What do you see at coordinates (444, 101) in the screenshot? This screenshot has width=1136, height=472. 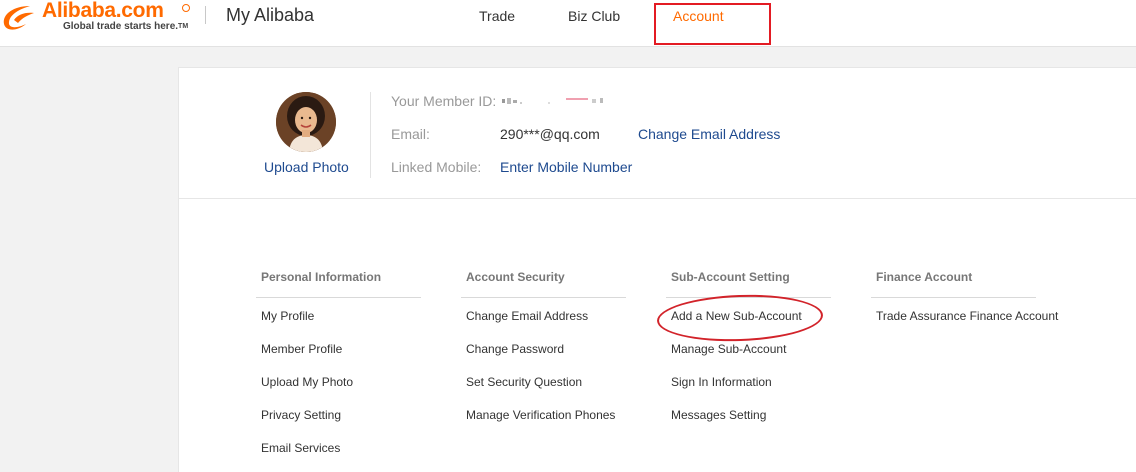 I see `member-id-label: Your Member ID:` at bounding box center [444, 101].